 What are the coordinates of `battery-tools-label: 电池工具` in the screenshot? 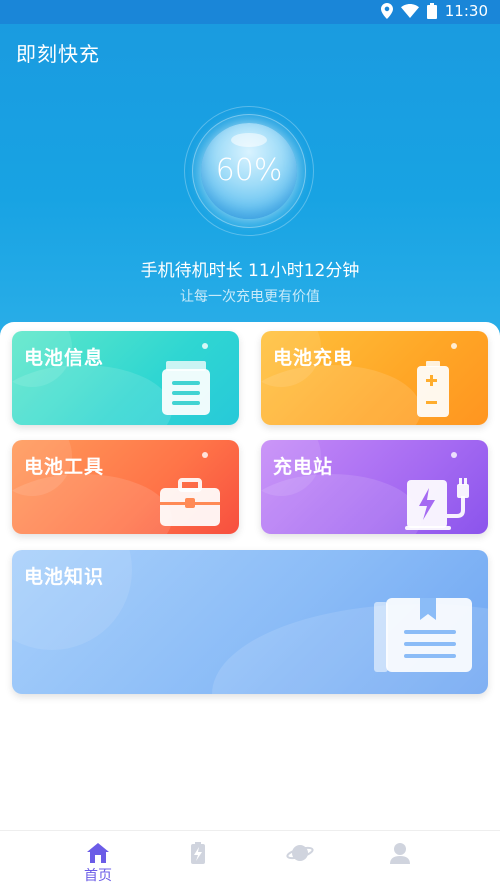 It's located at (64, 467).